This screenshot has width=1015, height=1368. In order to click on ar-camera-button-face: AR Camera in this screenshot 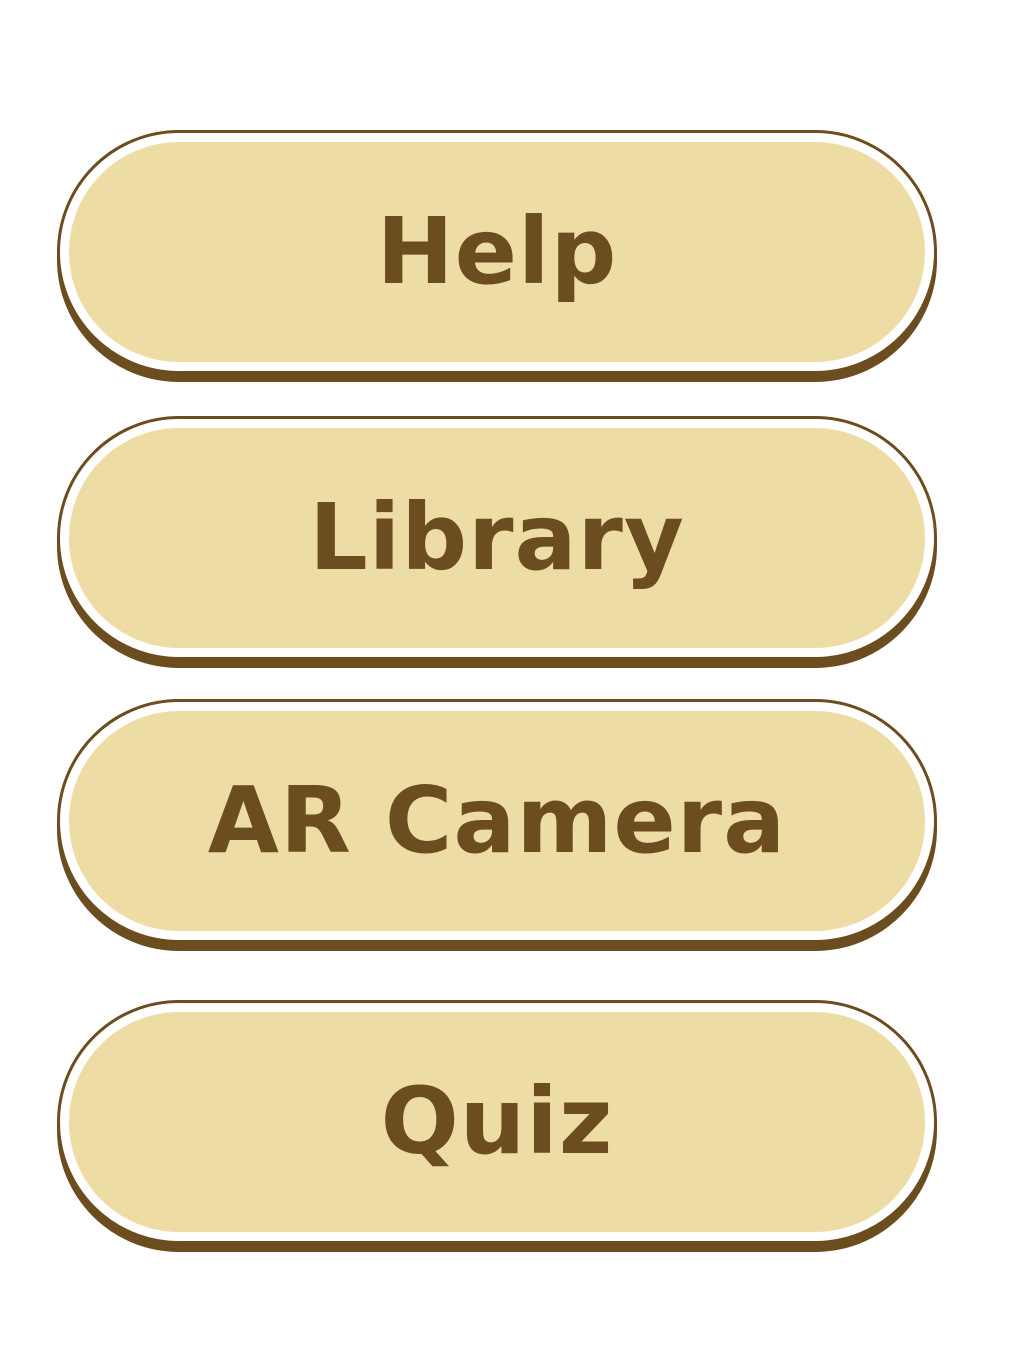, I will do `click(497, 821)`.